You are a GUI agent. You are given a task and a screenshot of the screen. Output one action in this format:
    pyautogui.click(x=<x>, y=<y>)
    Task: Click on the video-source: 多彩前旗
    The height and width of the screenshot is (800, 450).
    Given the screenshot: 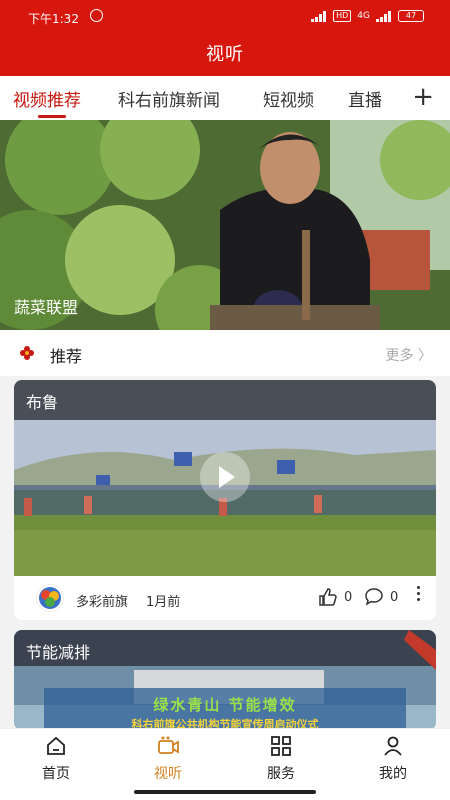 What is the action you would take?
    pyautogui.click(x=102, y=600)
    